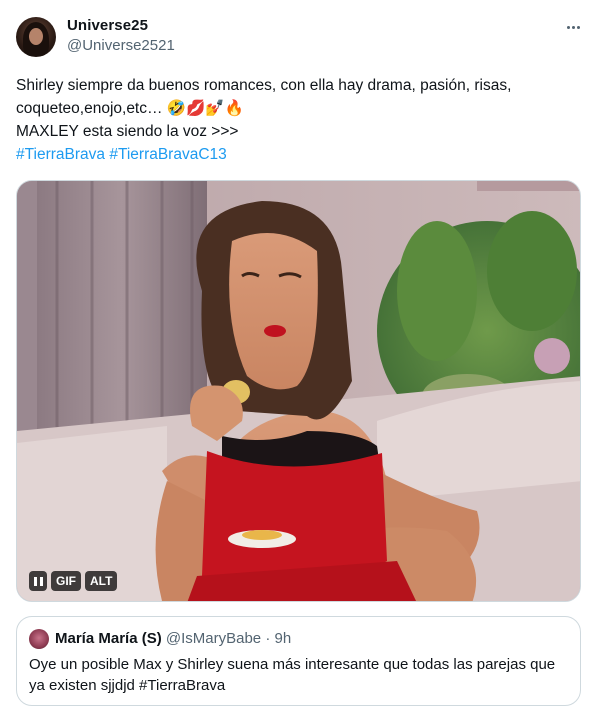 Image resolution: width=603 pixels, height=718 pixels. I want to click on quoted-author-avatar, so click(39, 639).